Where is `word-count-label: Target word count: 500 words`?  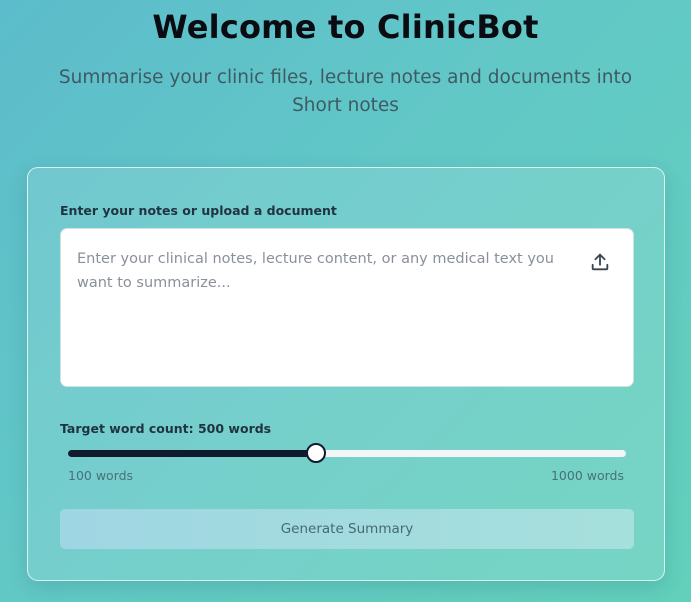
word-count-label: Target word count: 500 words is located at coordinates (166, 428).